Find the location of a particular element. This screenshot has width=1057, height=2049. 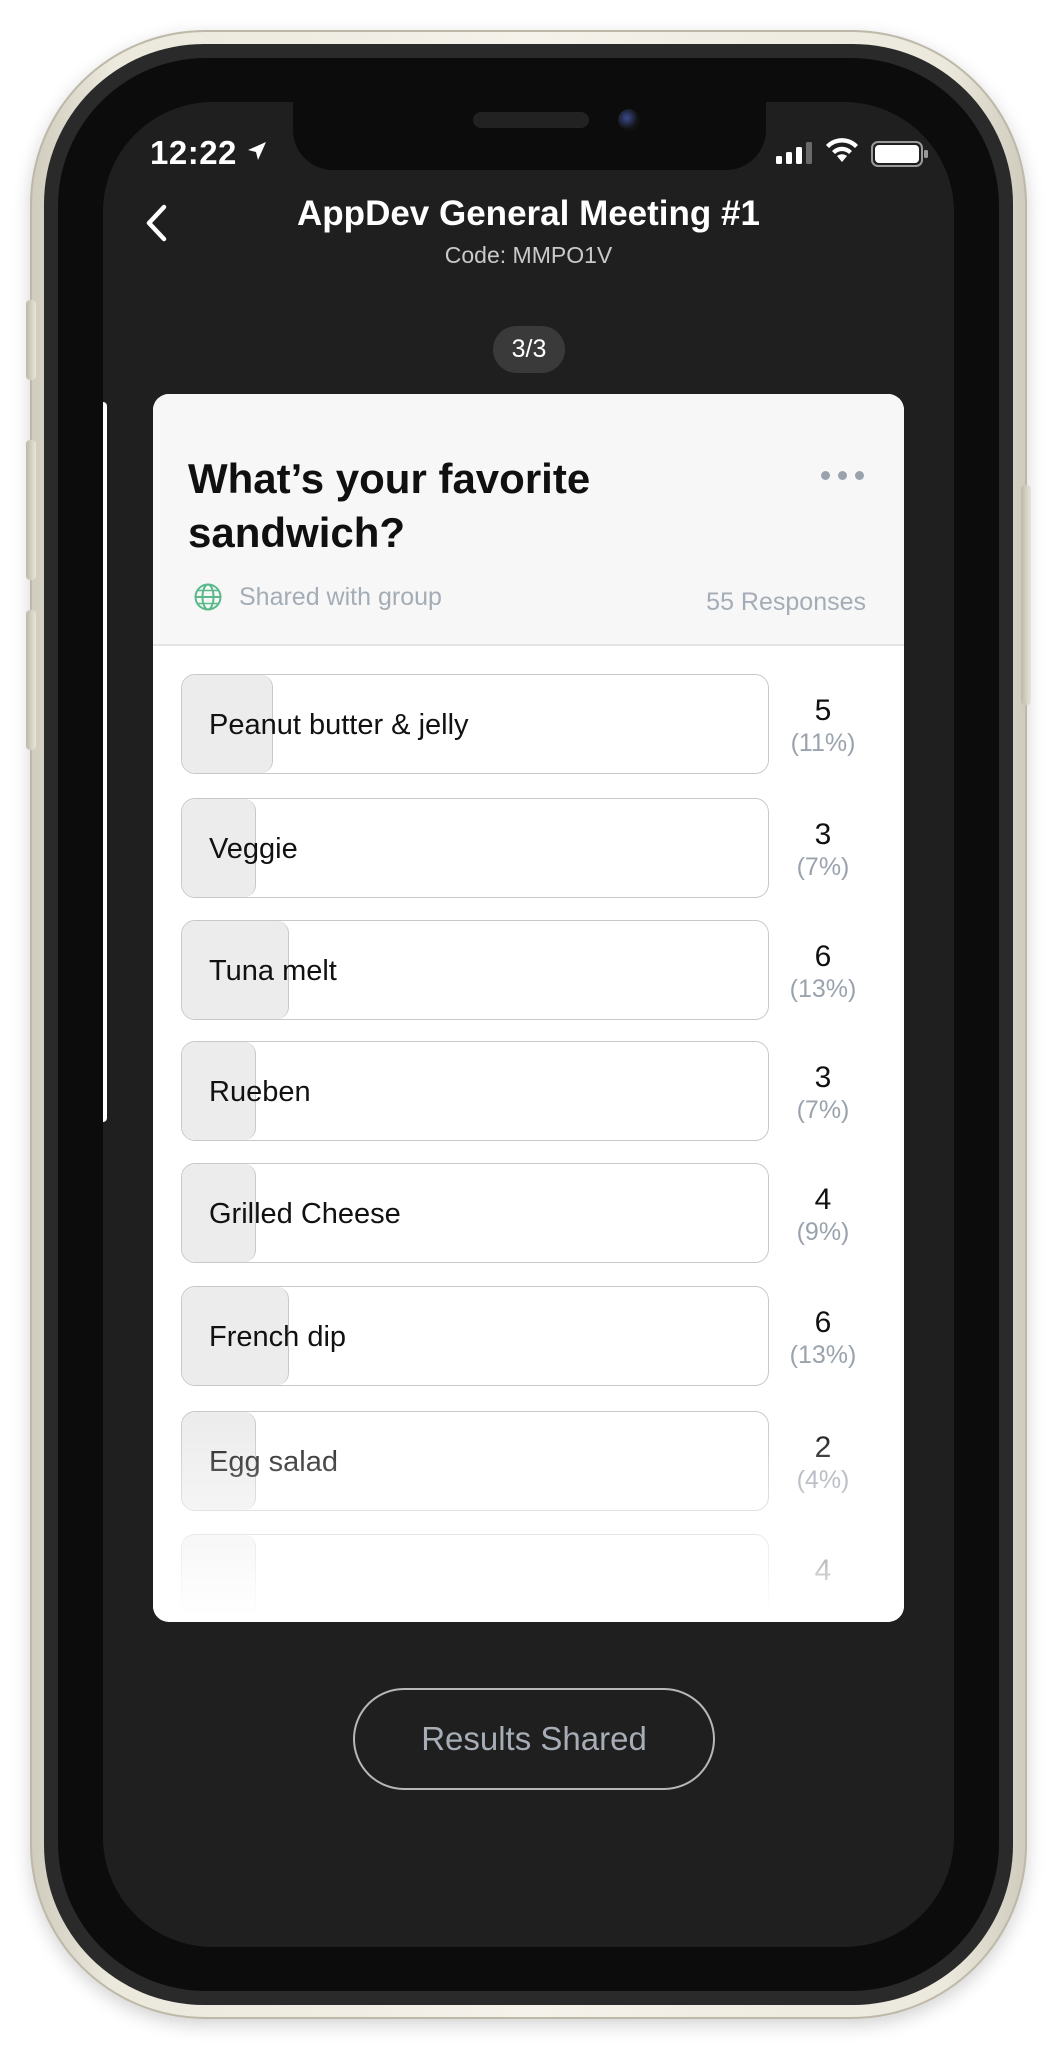

power-button is located at coordinates (1026, 595).